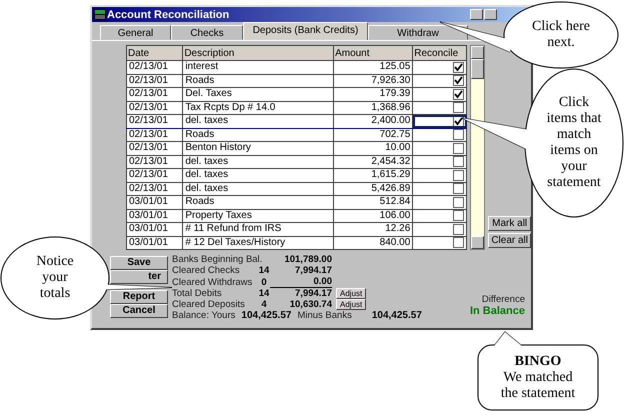 Image resolution: width=625 pixels, height=416 pixels. I want to click on summary-amount: 10,630.74, so click(311, 304).